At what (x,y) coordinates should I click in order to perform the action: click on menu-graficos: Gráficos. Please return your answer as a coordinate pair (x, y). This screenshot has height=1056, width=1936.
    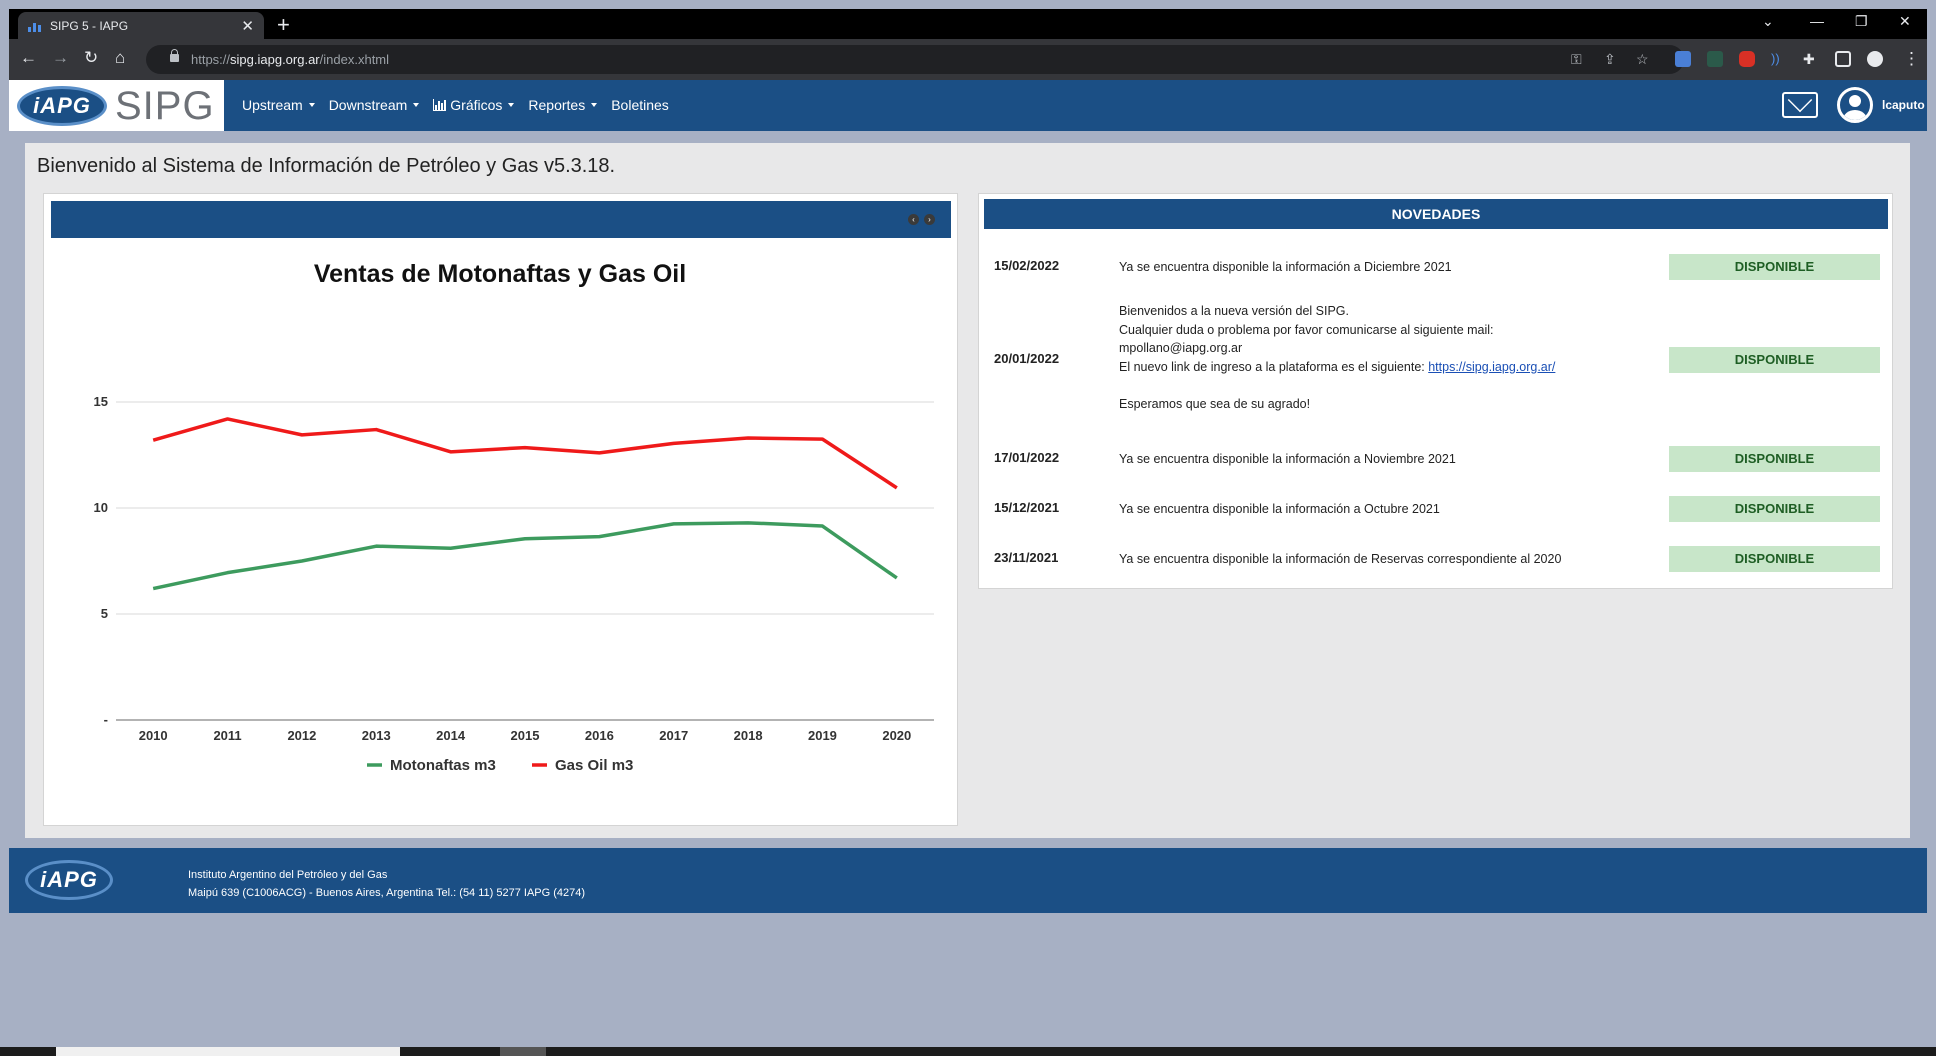
    Looking at the image, I should click on (474, 105).